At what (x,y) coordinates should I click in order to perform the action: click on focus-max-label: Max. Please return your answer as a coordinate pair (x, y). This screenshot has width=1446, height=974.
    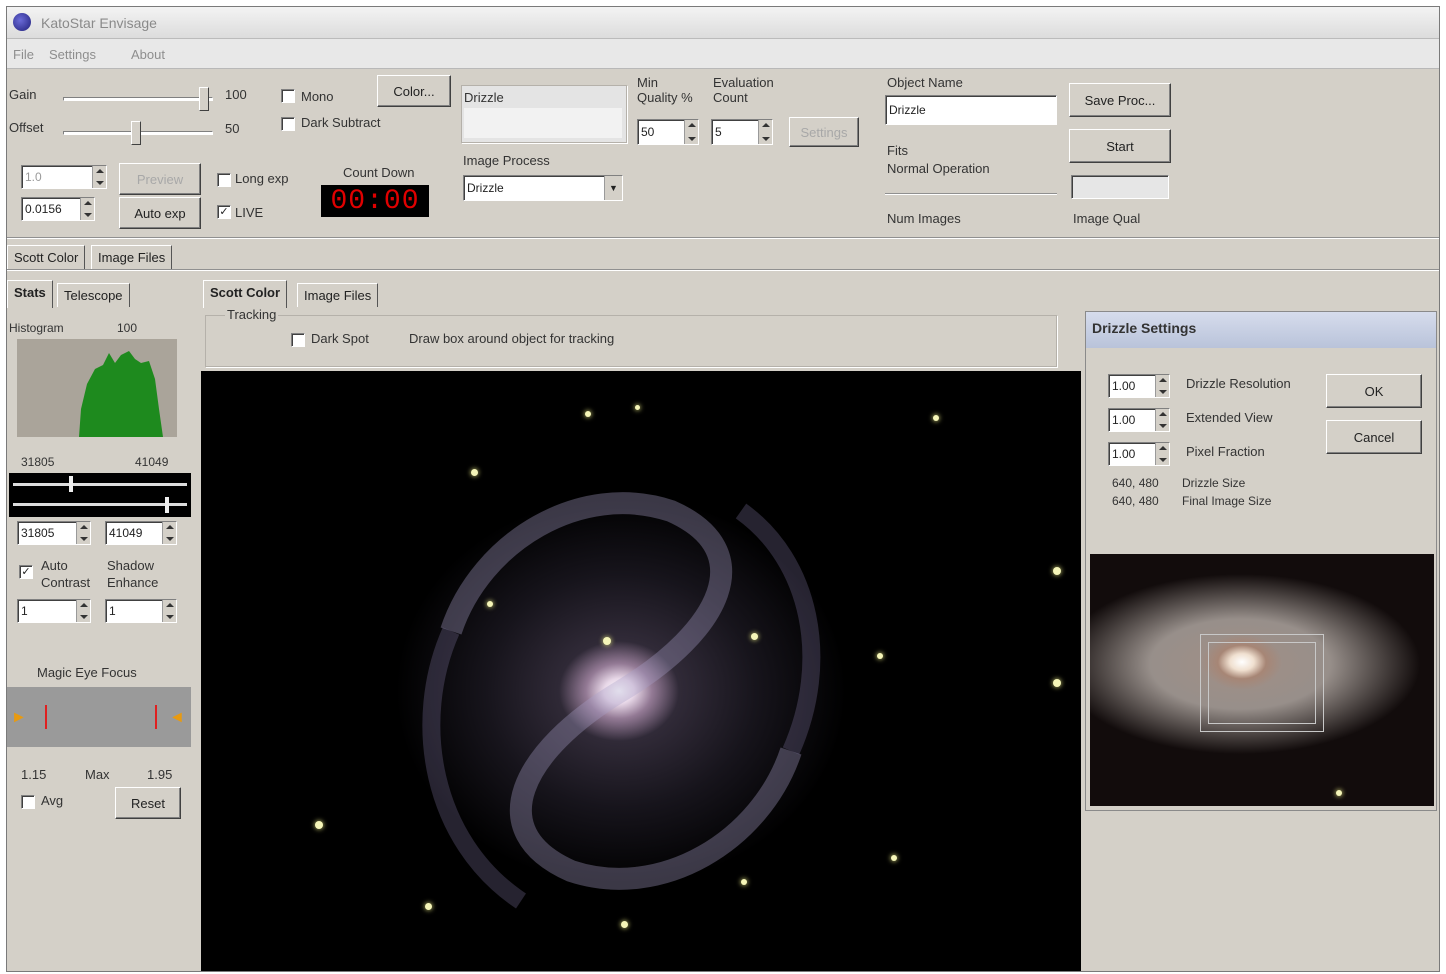
    Looking at the image, I should click on (97, 774).